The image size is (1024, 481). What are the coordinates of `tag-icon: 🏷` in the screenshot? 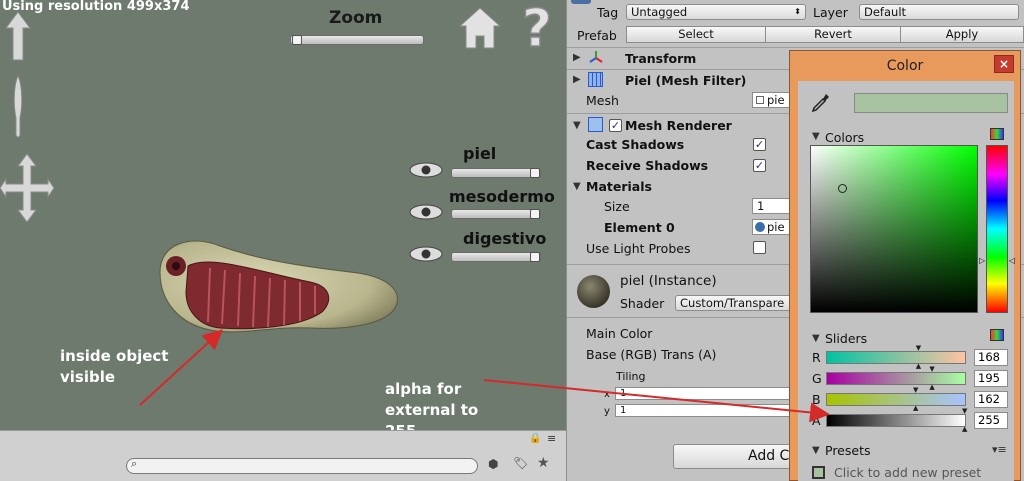 It's located at (520, 463).